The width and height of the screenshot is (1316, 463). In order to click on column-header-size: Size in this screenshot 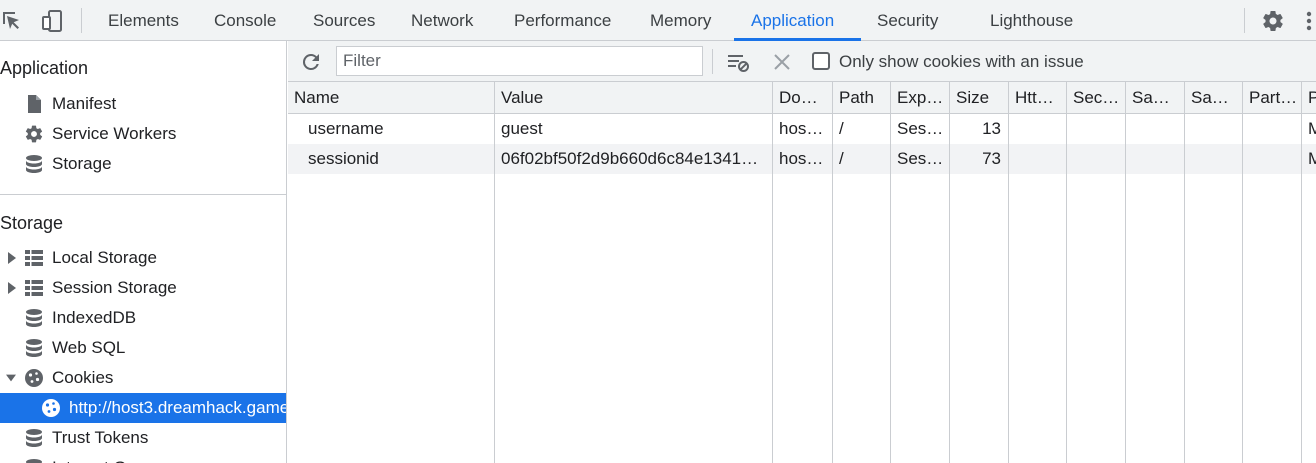, I will do `click(979, 97)`.